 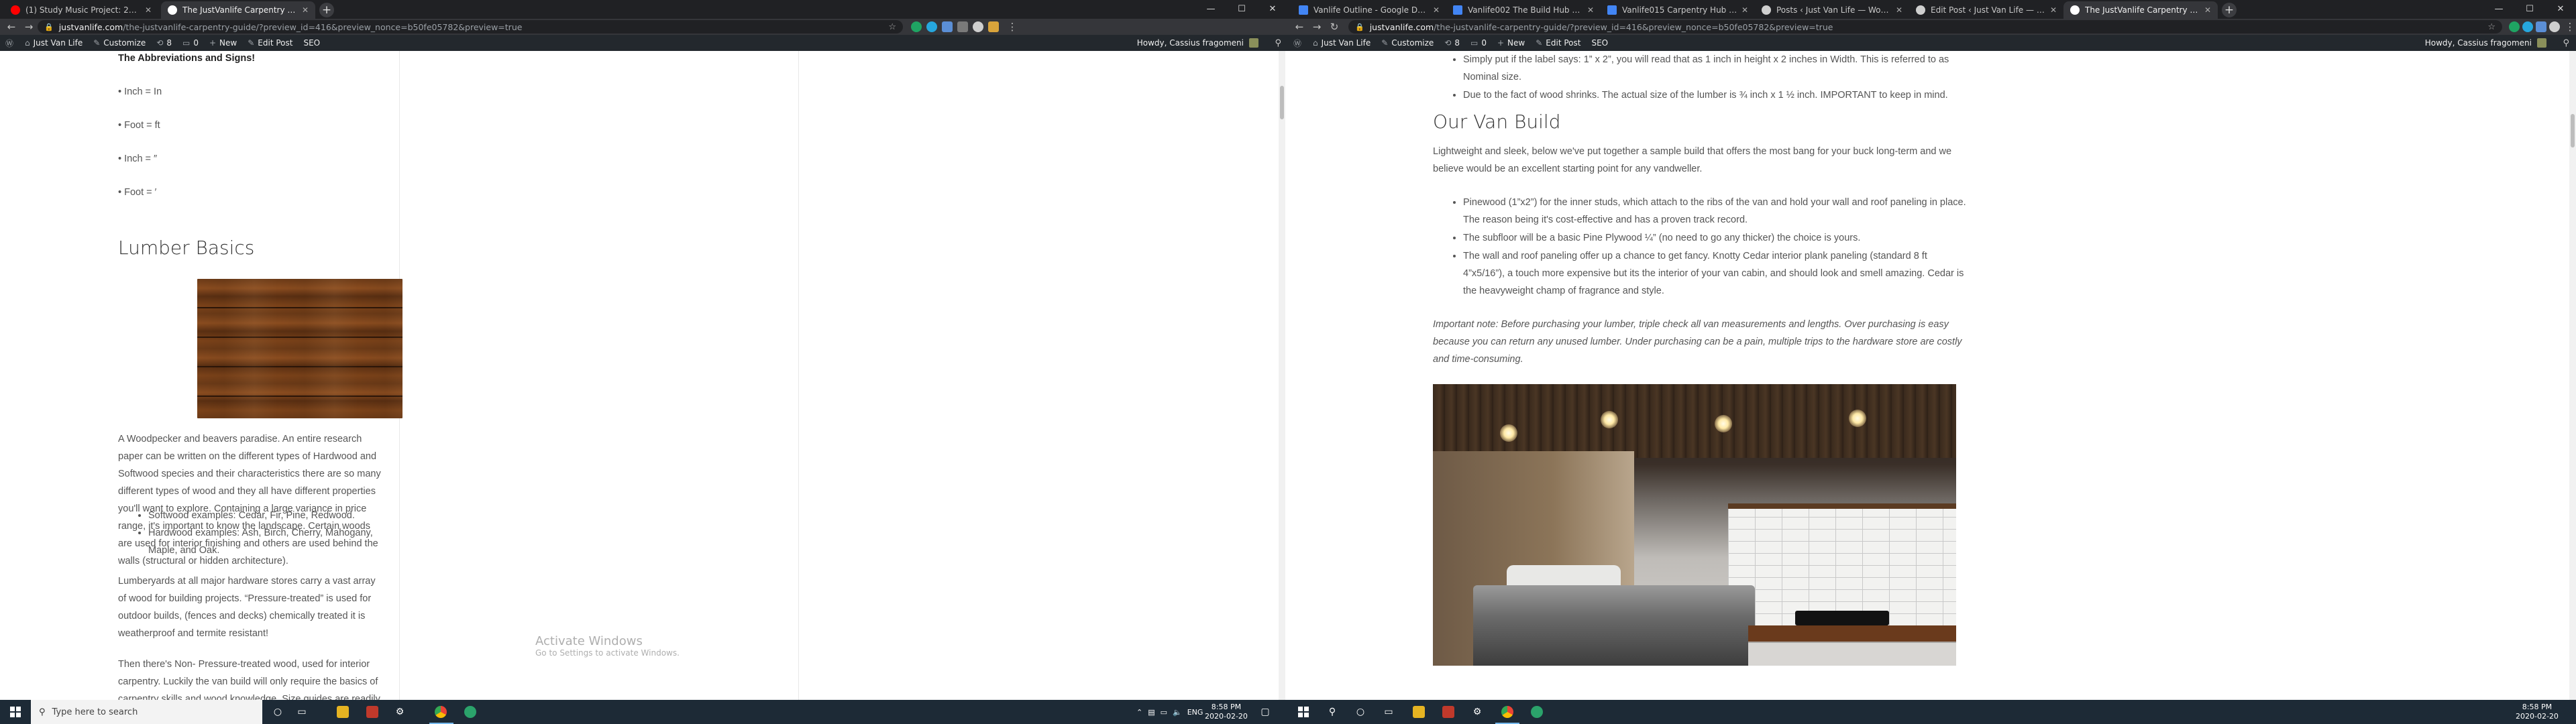 What do you see at coordinates (1986, 10) in the screenshot?
I see `tab-edit-post: Edit Post ‹ Just Van Life — Word ✕` at bounding box center [1986, 10].